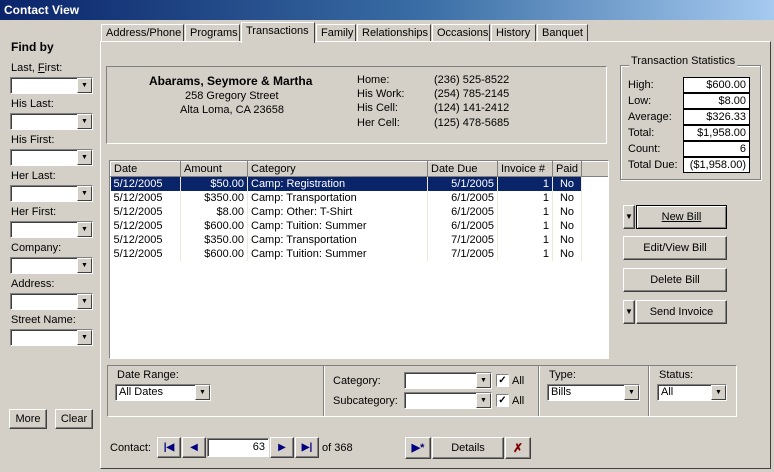 The height and width of the screenshot is (472, 774). What do you see at coordinates (562, 33) in the screenshot?
I see `tab-banquet: Banquet` at bounding box center [562, 33].